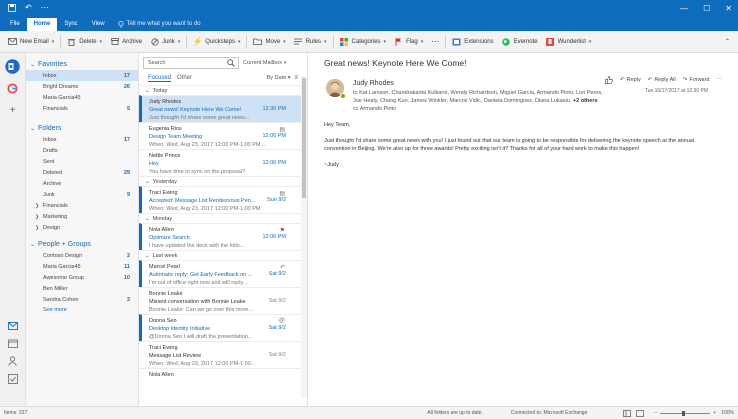 The image size is (738, 419). I want to click on sort-dropdown: By Date ▾, so click(279, 78).